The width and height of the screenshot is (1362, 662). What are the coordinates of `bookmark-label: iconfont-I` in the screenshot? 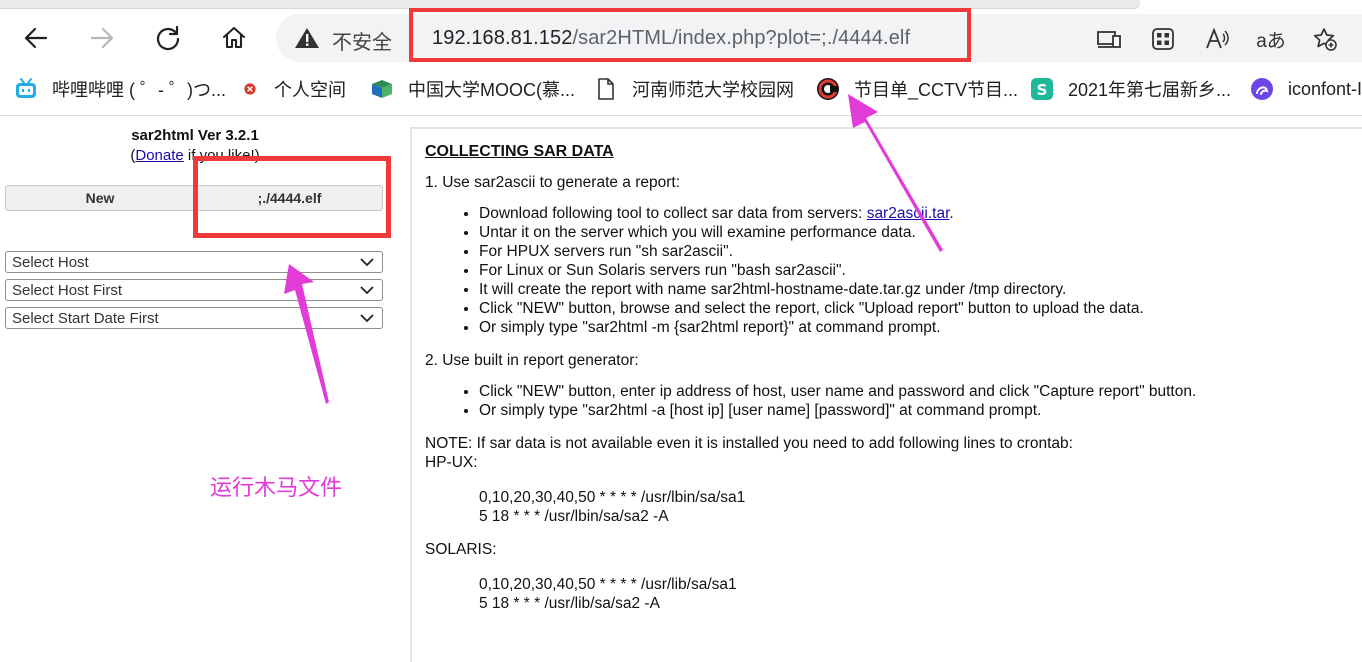 It's located at (1325, 88).